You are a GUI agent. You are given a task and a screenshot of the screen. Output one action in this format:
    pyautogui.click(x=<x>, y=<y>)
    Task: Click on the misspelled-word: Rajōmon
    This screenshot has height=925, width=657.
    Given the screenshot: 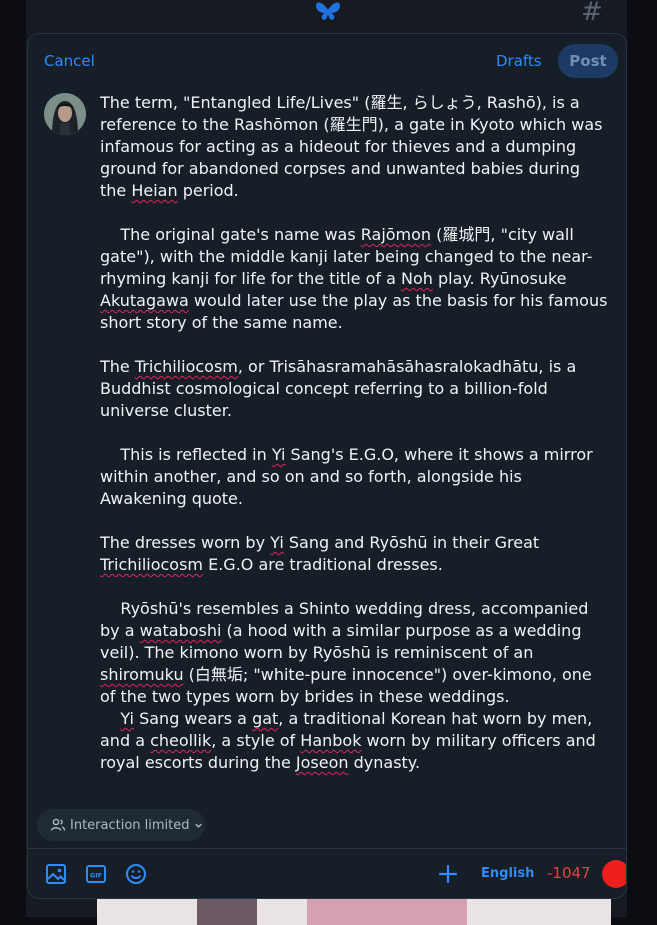 What is the action you would take?
    pyautogui.click(x=396, y=234)
    